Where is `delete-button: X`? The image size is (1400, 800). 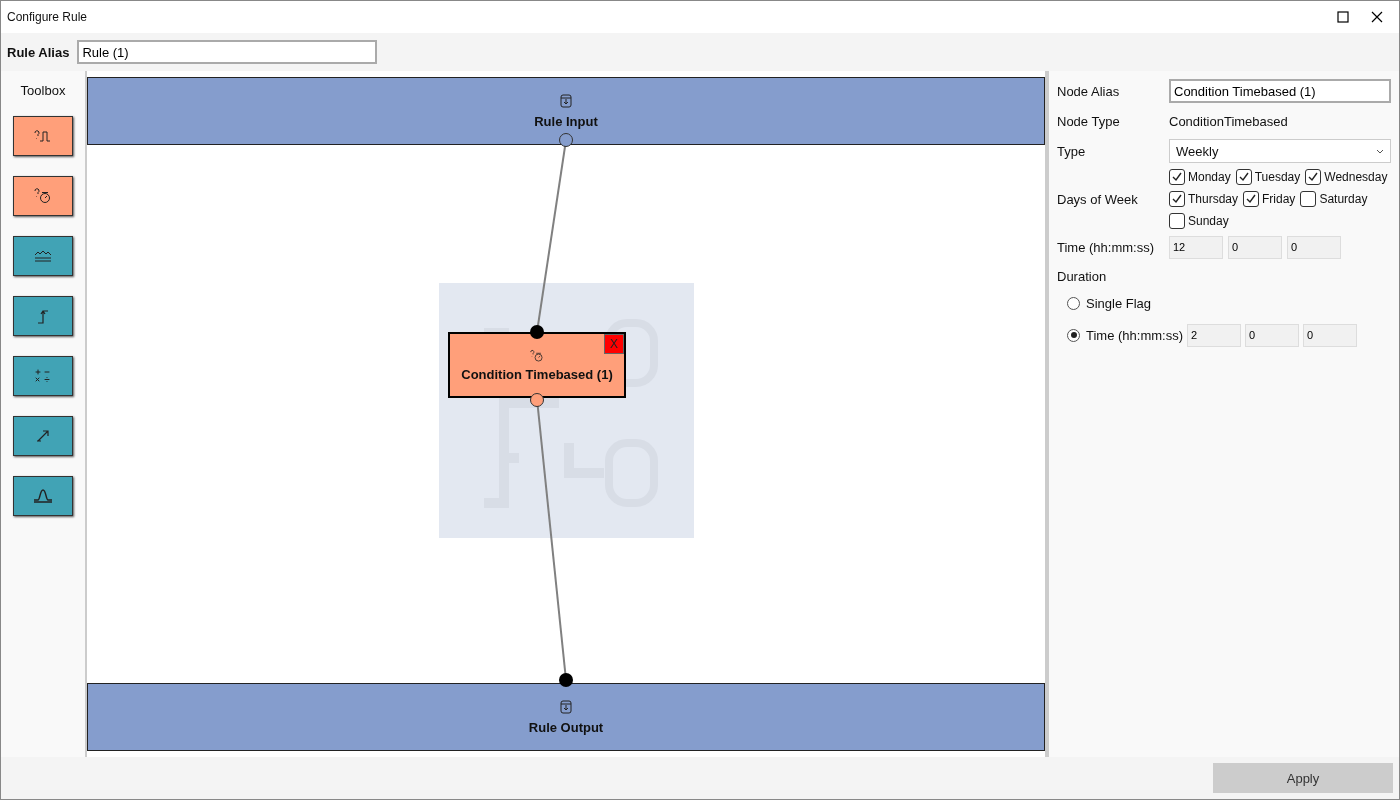 delete-button: X is located at coordinates (614, 344).